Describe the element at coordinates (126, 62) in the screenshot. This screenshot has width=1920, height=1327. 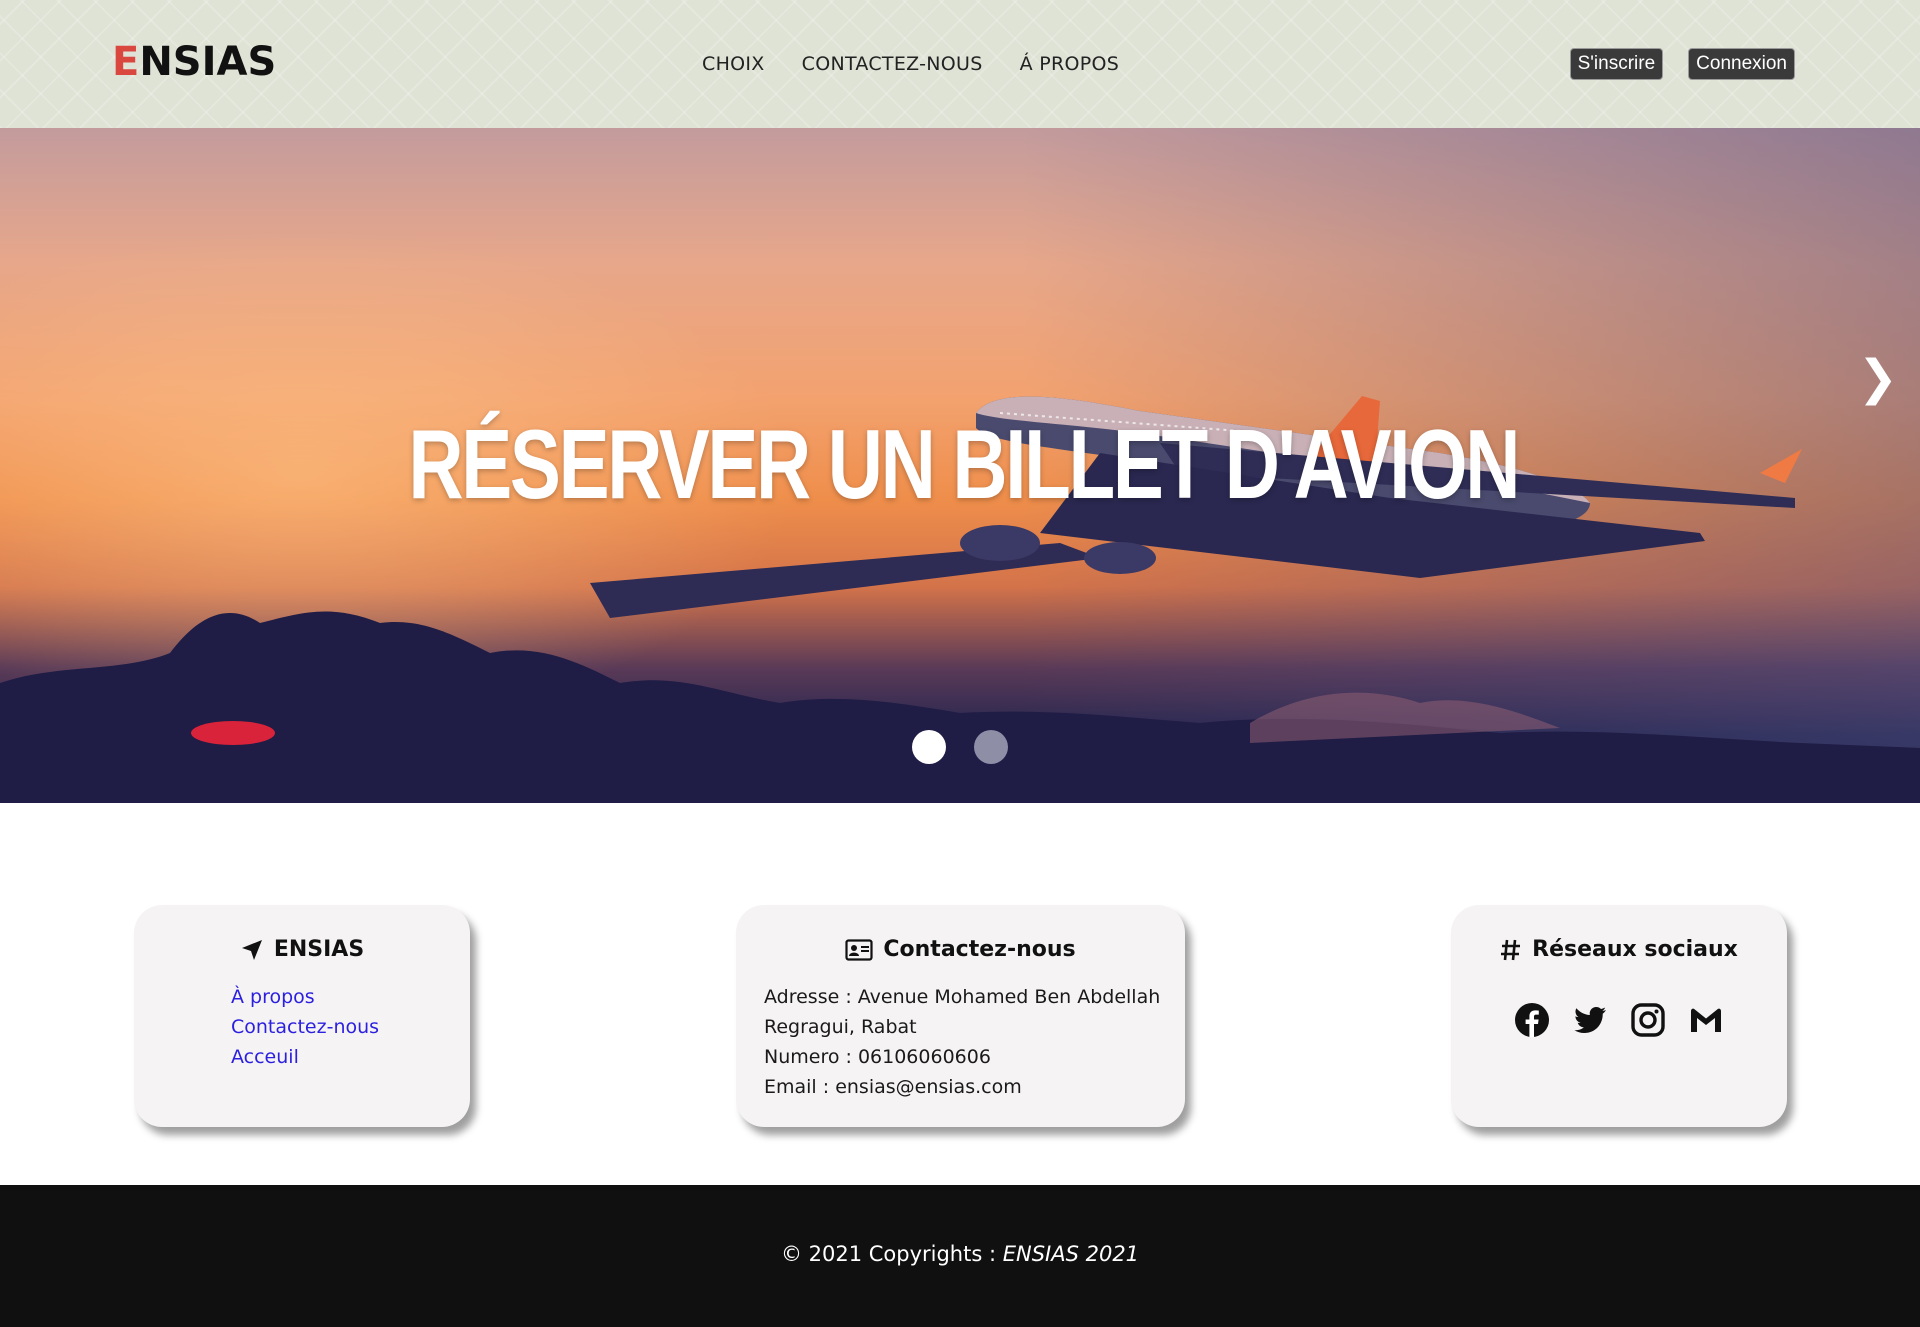
I see `logo-accent-letter: E` at that location.